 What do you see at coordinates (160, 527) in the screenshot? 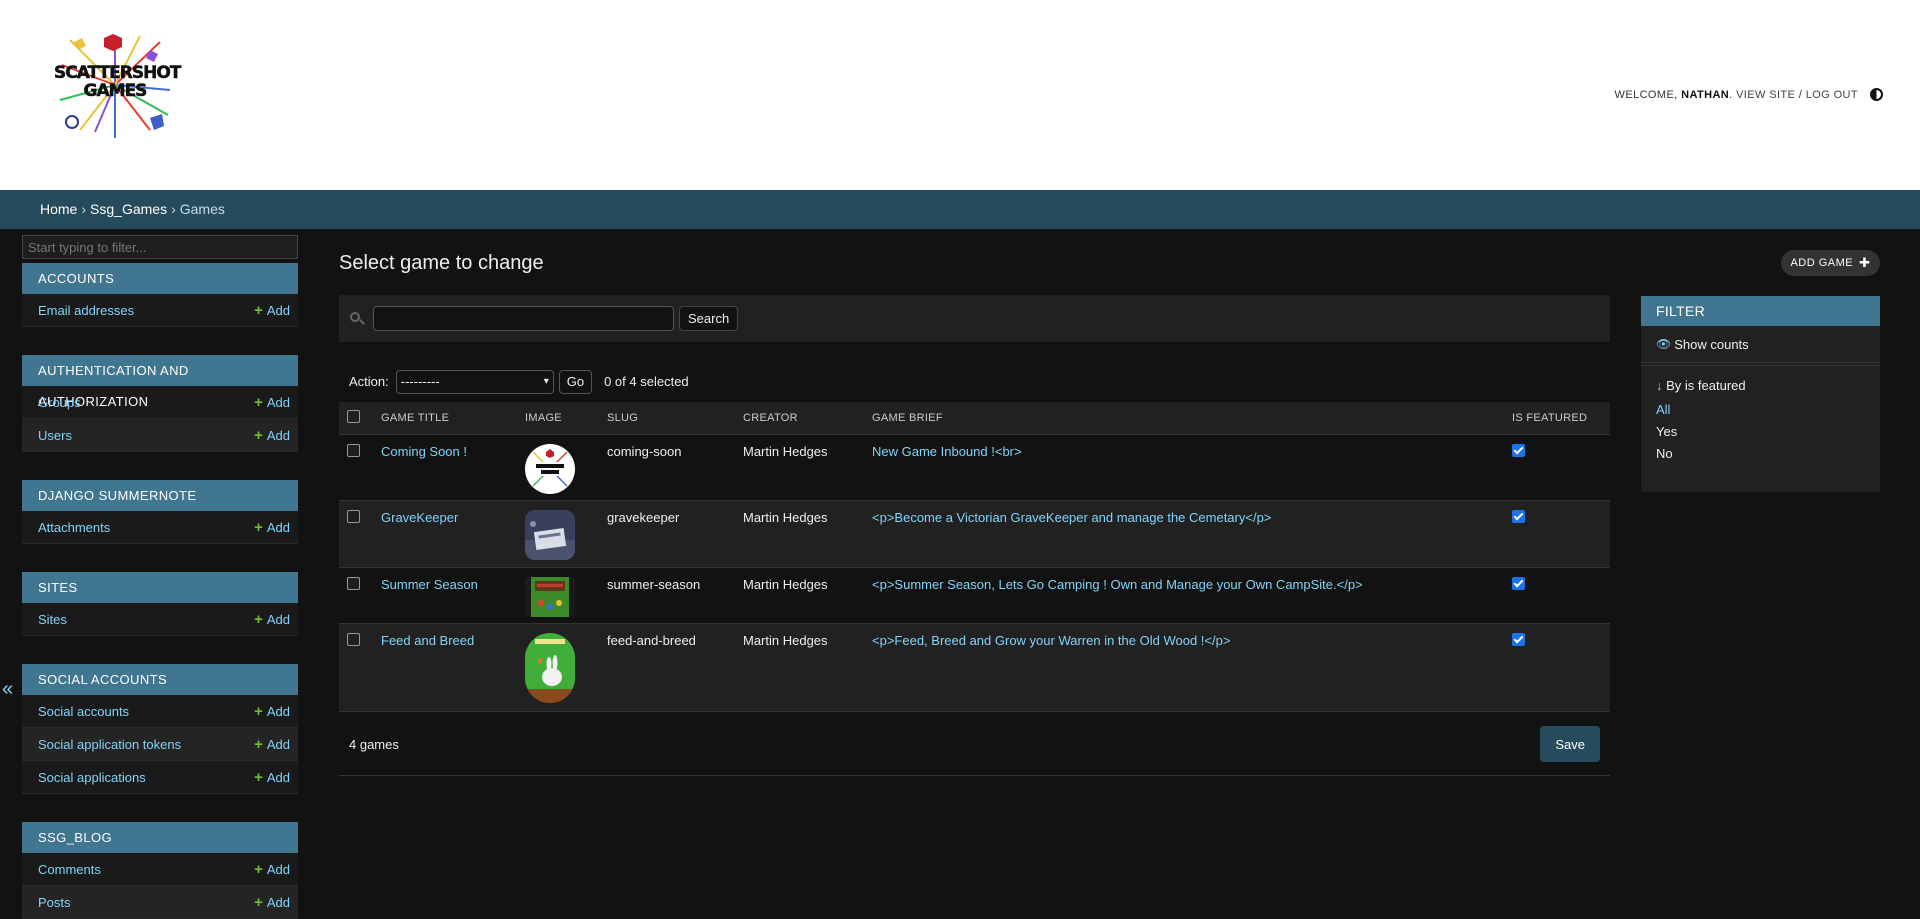
I see `sidebar-item-attachments: Attachments + Add` at bounding box center [160, 527].